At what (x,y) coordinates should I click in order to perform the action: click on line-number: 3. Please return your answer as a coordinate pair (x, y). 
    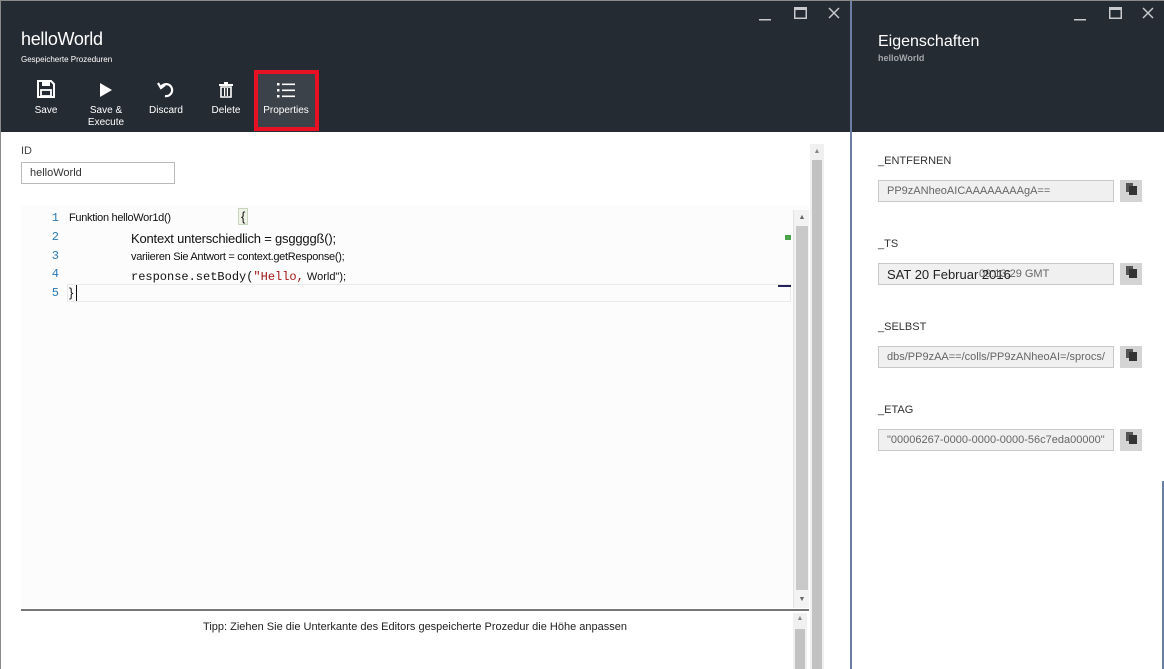
    Looking at the image, I should click on (55, 256).